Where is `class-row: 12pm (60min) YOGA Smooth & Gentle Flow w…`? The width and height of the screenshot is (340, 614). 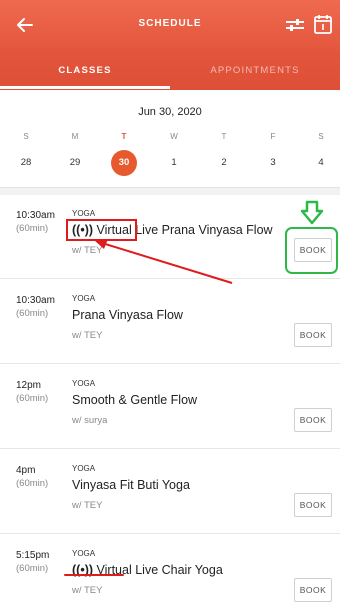
class-row: 12pm (60min) YOGA Smooth & Gentle Flow w… is located at coordinates (170, 407).